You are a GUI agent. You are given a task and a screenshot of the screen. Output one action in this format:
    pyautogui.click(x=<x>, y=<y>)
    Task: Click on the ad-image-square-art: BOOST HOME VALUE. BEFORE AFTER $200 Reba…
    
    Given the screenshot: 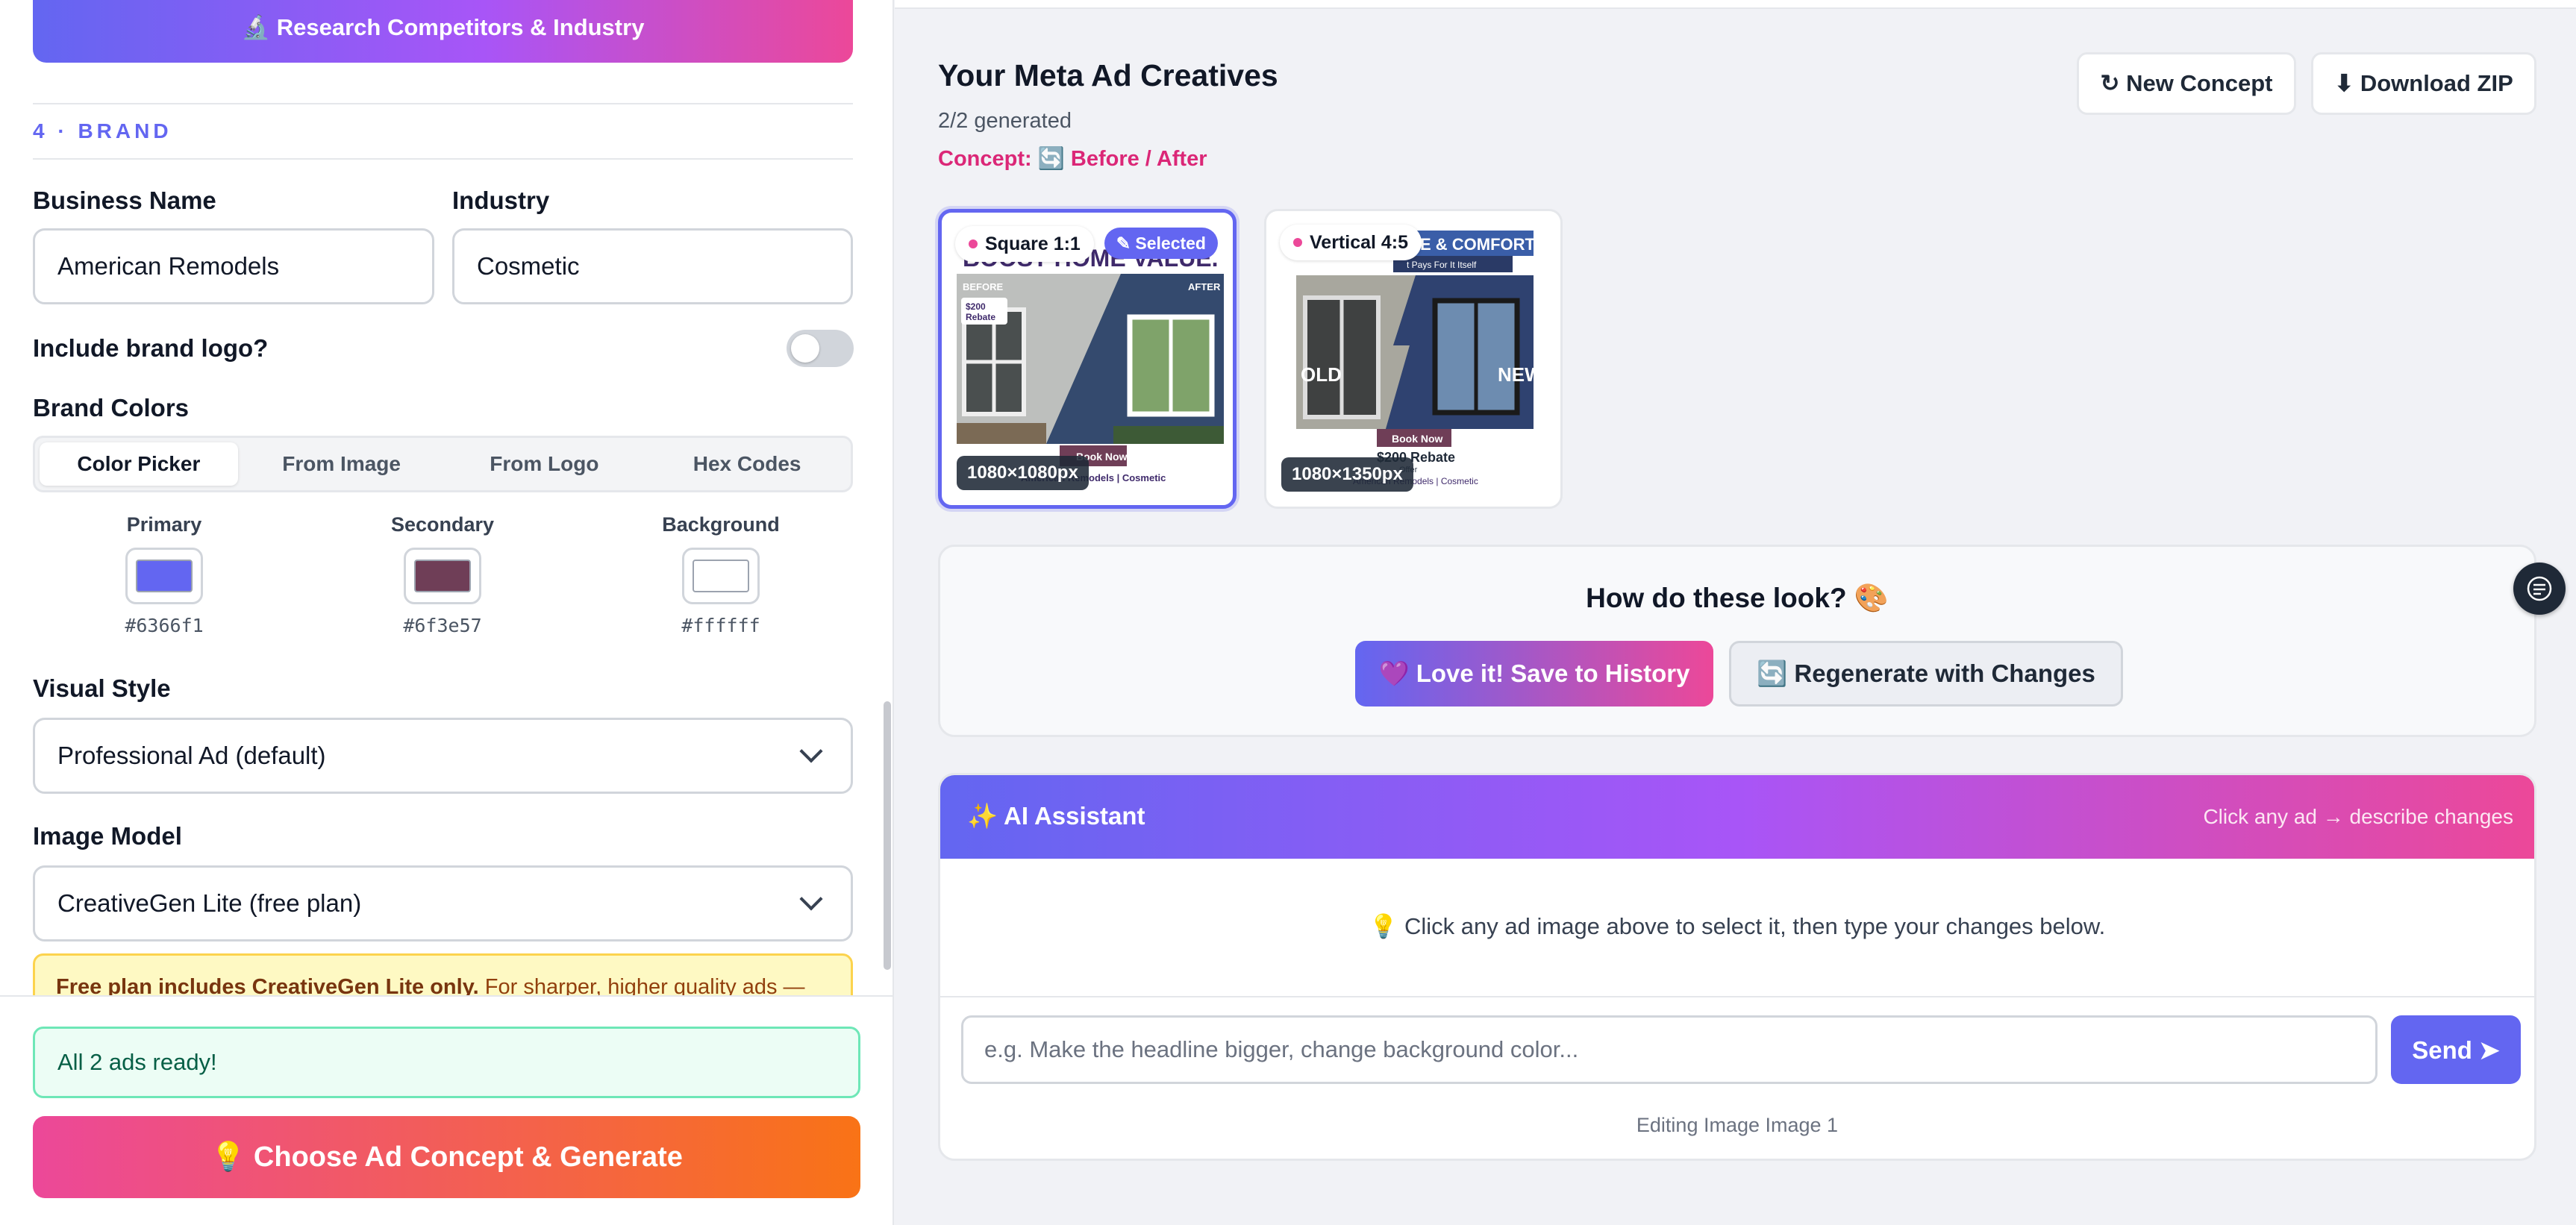 What is the action you would take?
    pyautogui.click(x=1090, y=358)
    